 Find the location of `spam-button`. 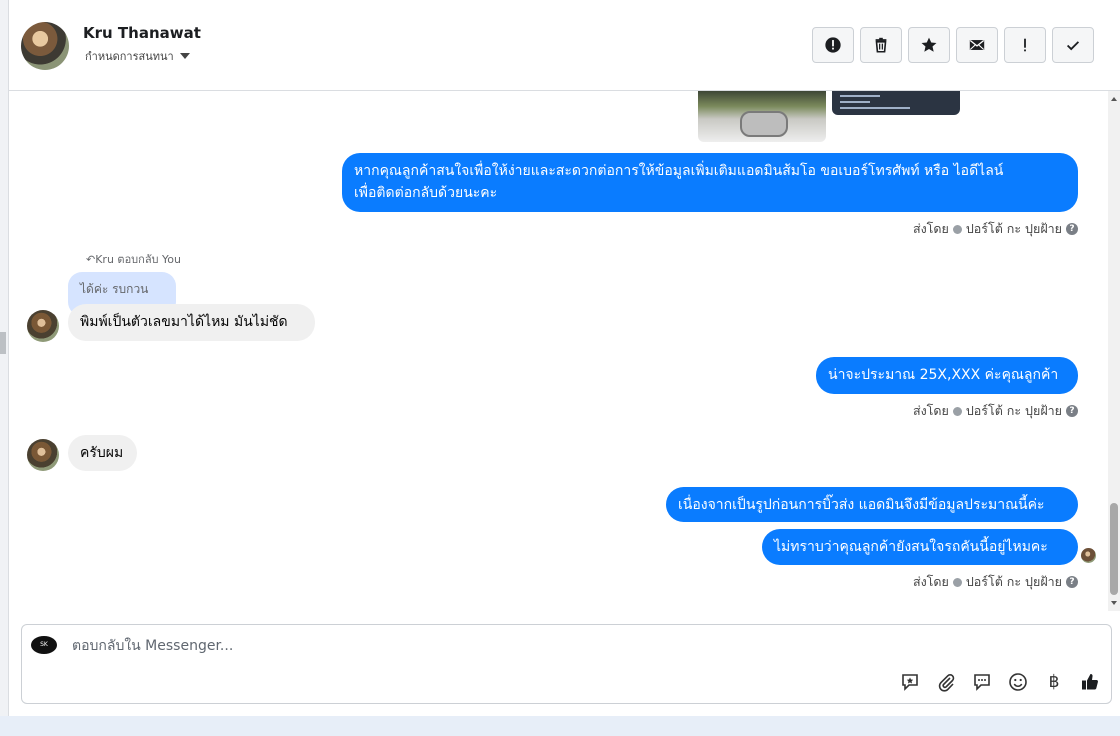

spam-button is located at coordinates (833, 45).